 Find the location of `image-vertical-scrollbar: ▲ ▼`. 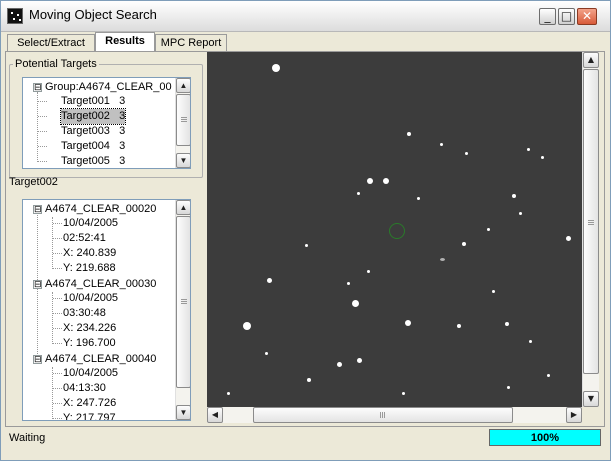

image-vertical-scrollbar: ▲ ▼ is located at coordinates (590, 229).